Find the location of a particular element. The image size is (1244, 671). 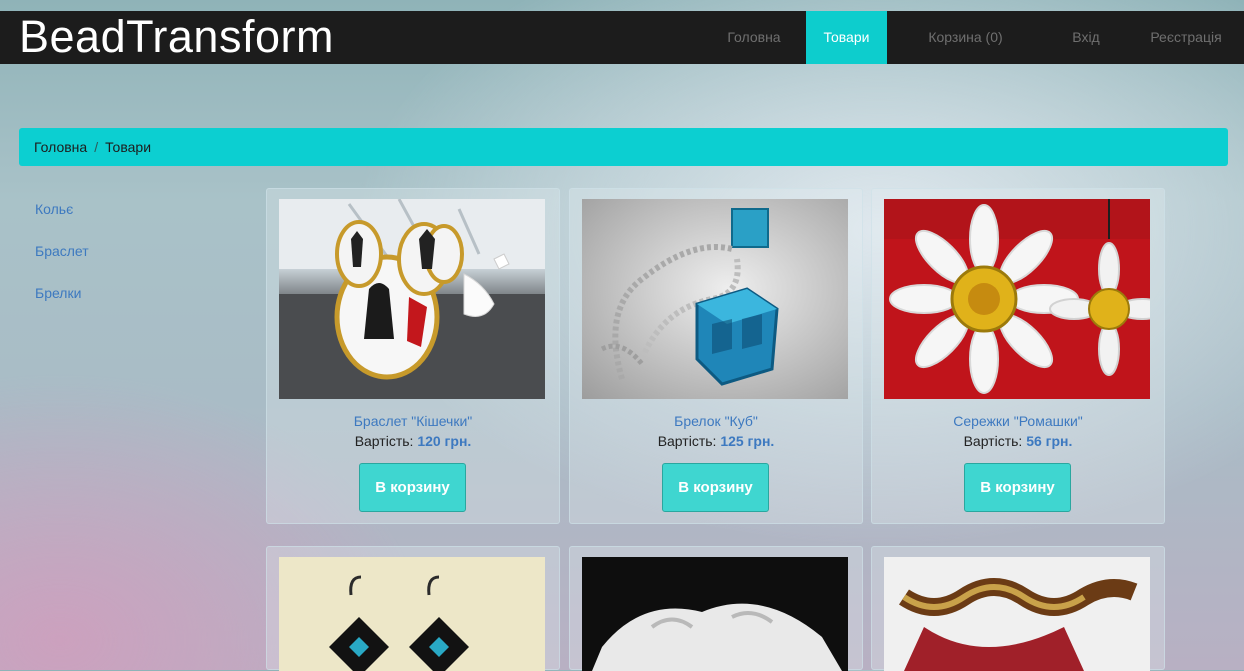

bracelet-cats-photo is located at coordinates (412, 299).